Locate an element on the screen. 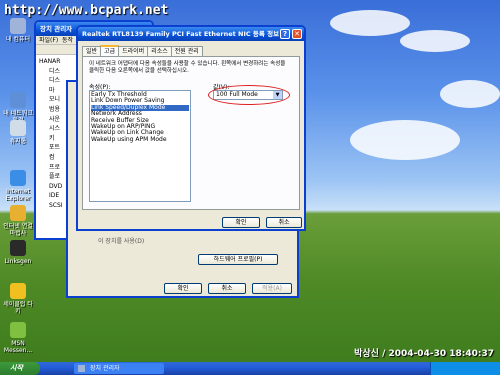 The height and width of the screenshot is (375, 500). properties-cancel-button: 취소 is located at coordinates (227, 288).